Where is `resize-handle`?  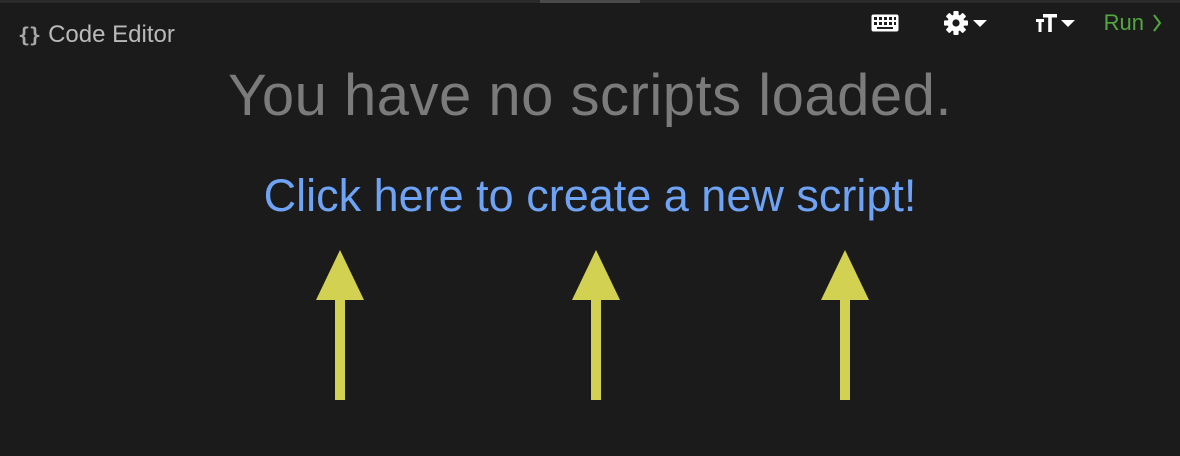 resize-handle is located at coordinates (590, 1).